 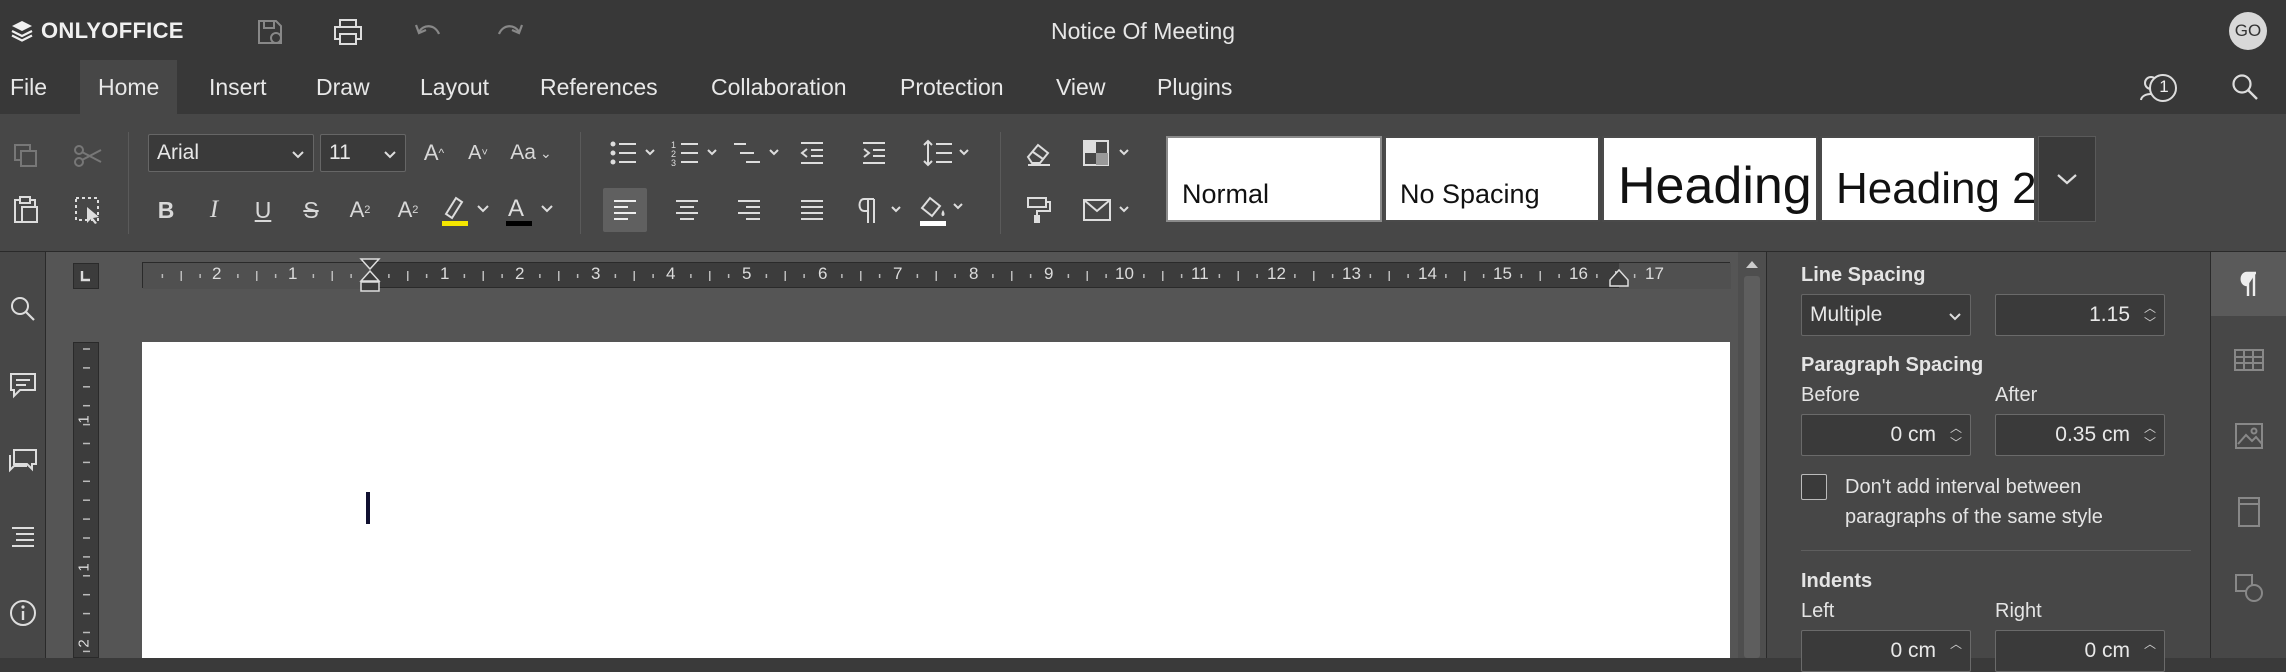 I want to click on font-name-select: Arial, so click(x=231, y=153).